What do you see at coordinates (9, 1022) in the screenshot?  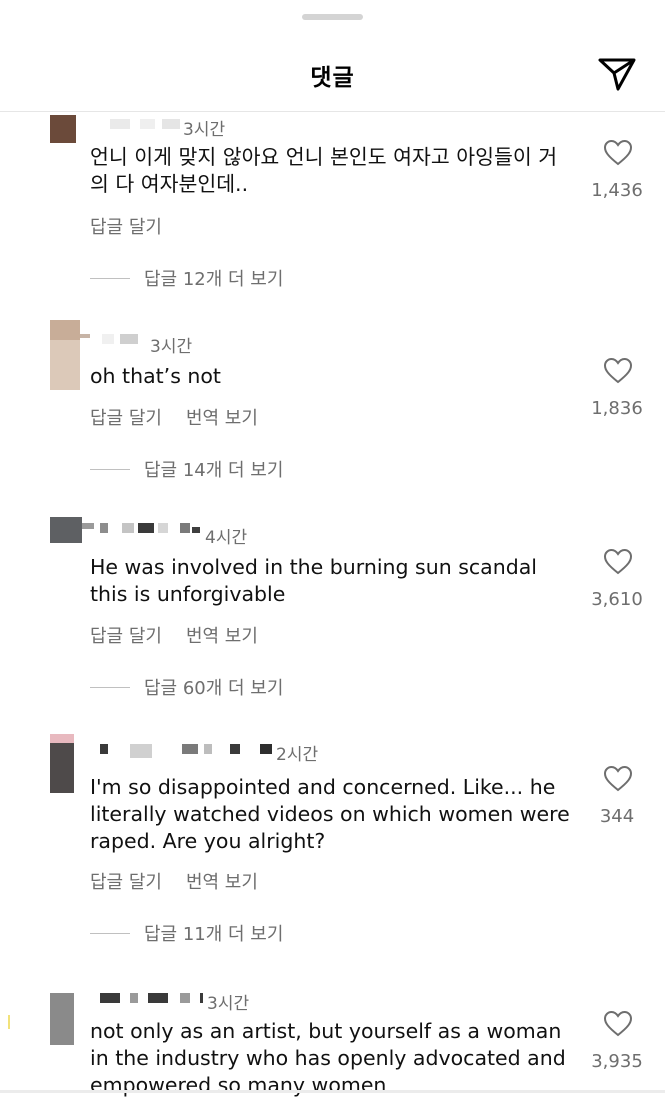 I see `avatar-accent` at bounding box center [9, 1022].